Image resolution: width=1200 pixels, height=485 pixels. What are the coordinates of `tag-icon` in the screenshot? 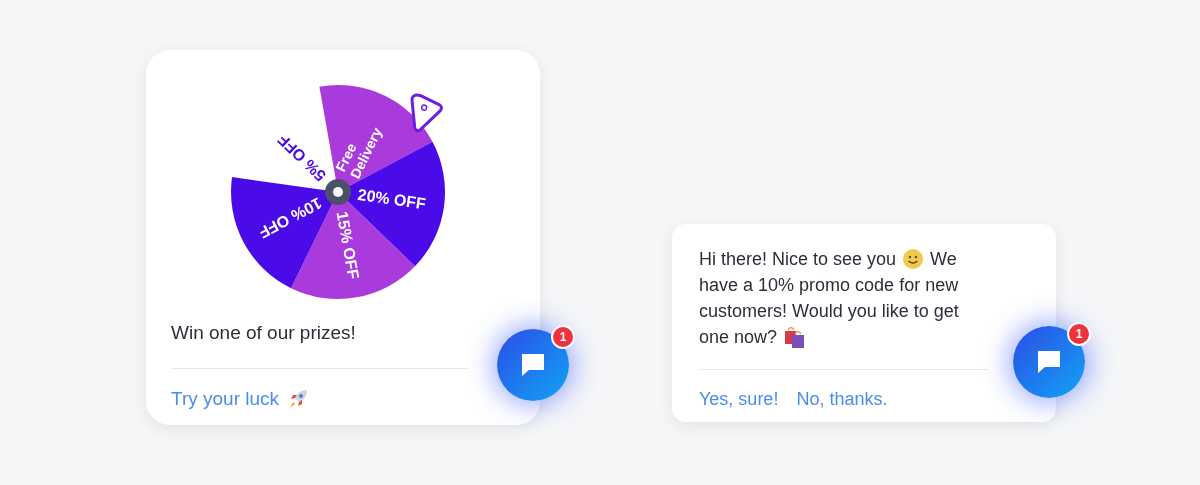 It's located at (426, 113).